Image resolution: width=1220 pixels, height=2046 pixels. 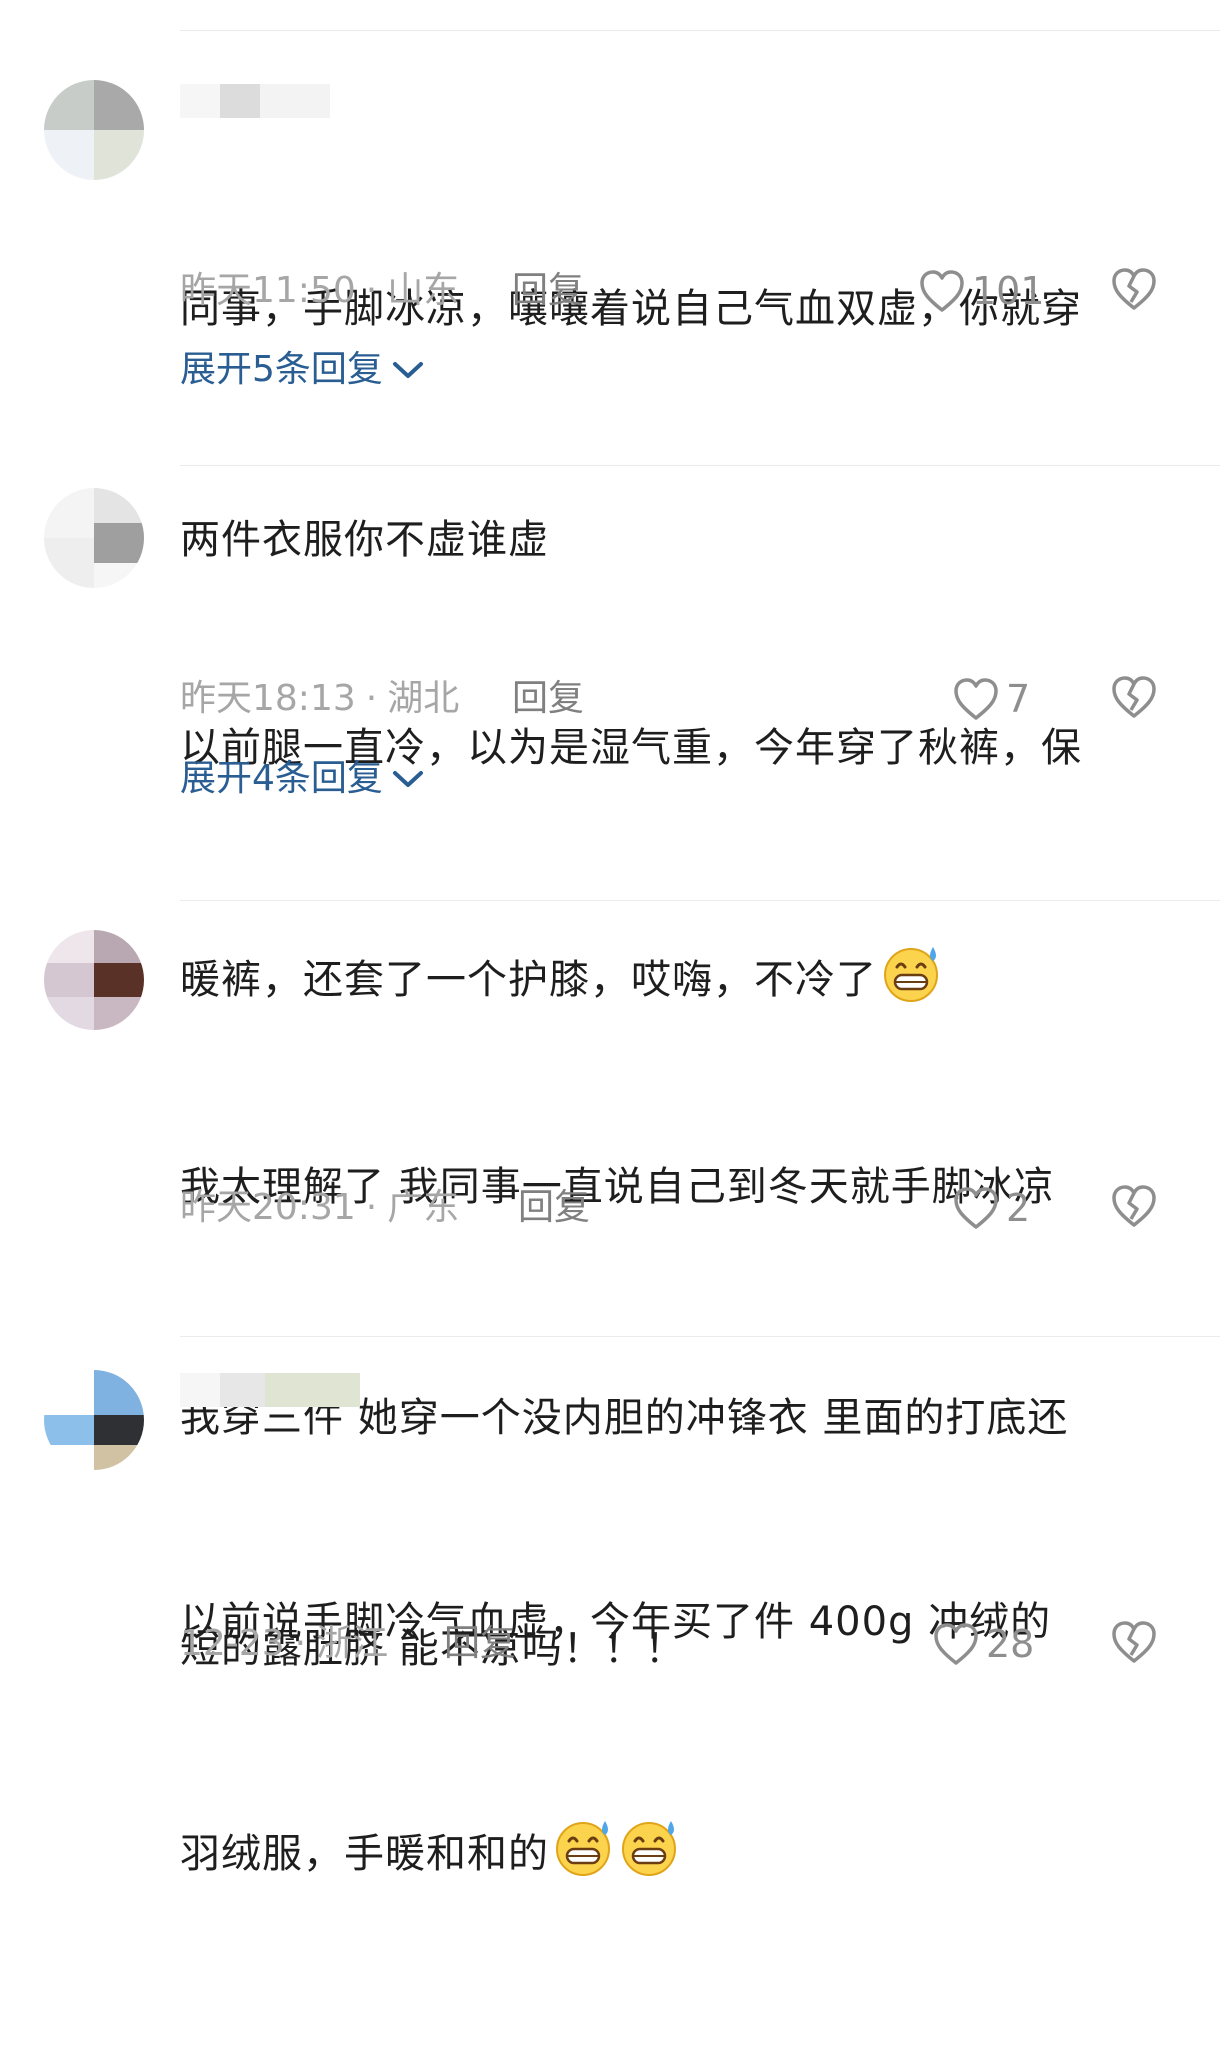 What do you see at coordinates (352, 1643) in the screenshot?
I see `comment-location: 浙江` at bounding box center [352, 1643].